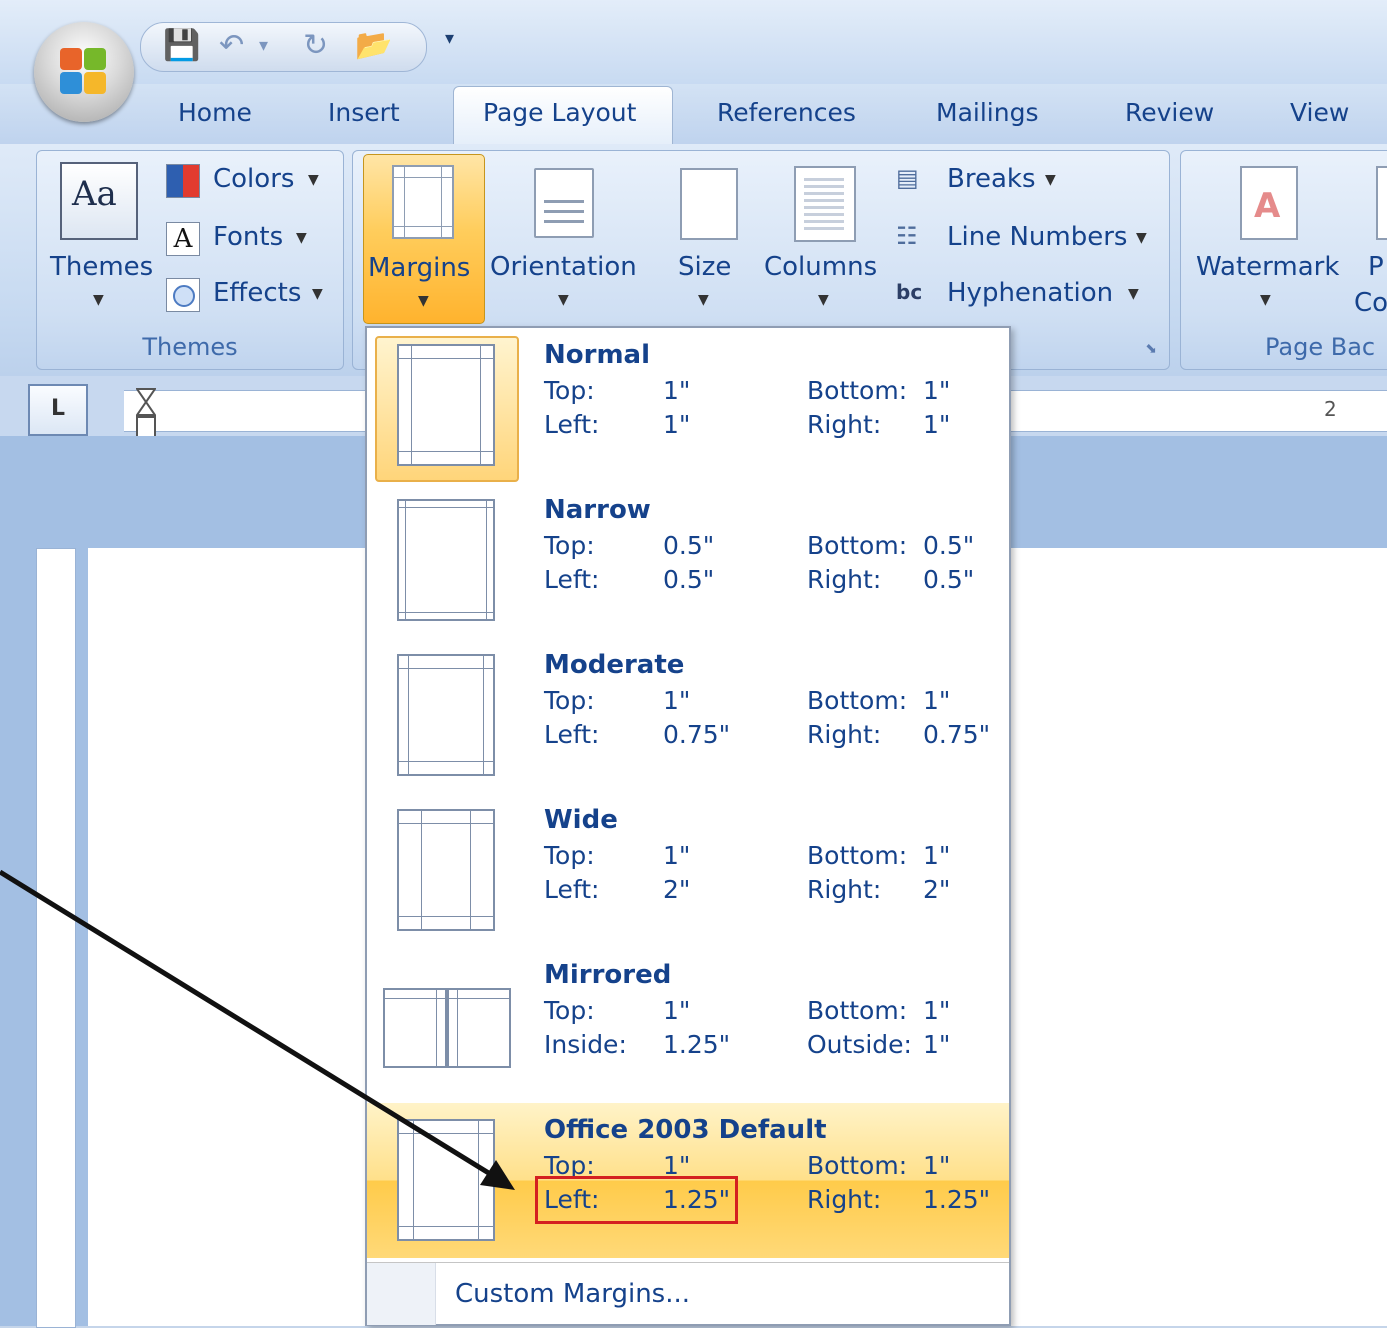  What do you see at coordinates (101, 267) in the screenshot?
I see `themes-button: Themes` at bounding box center [101, 267].